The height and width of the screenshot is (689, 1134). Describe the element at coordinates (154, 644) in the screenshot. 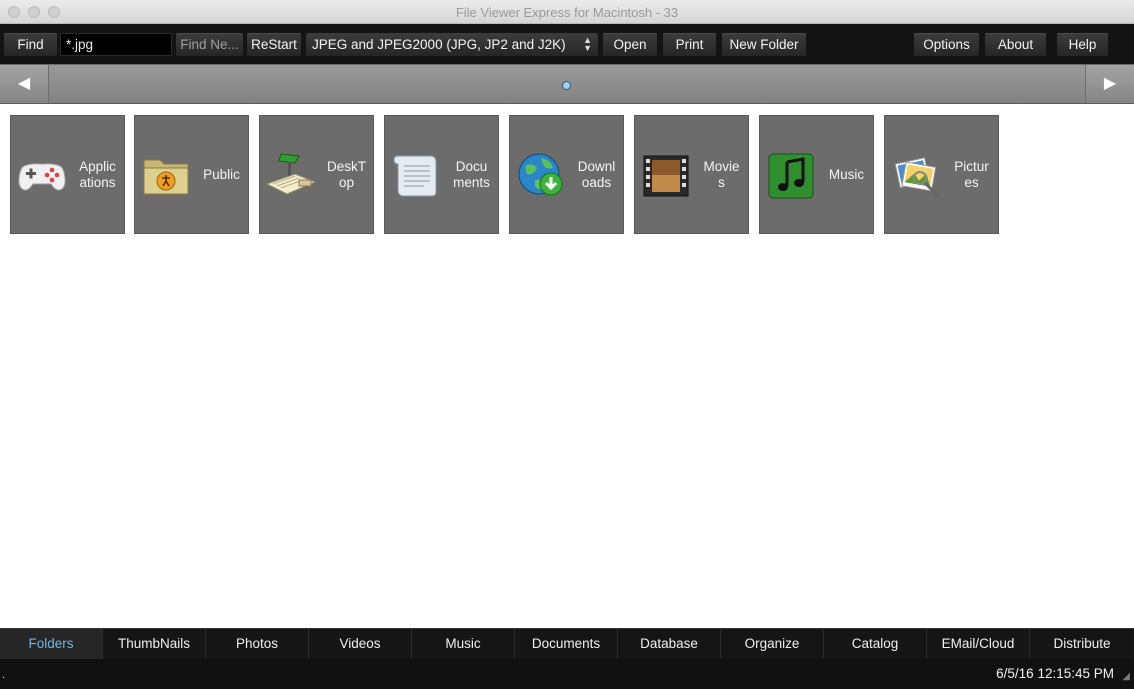

I see `tab-thumbnails: ThumbNails` at that location.